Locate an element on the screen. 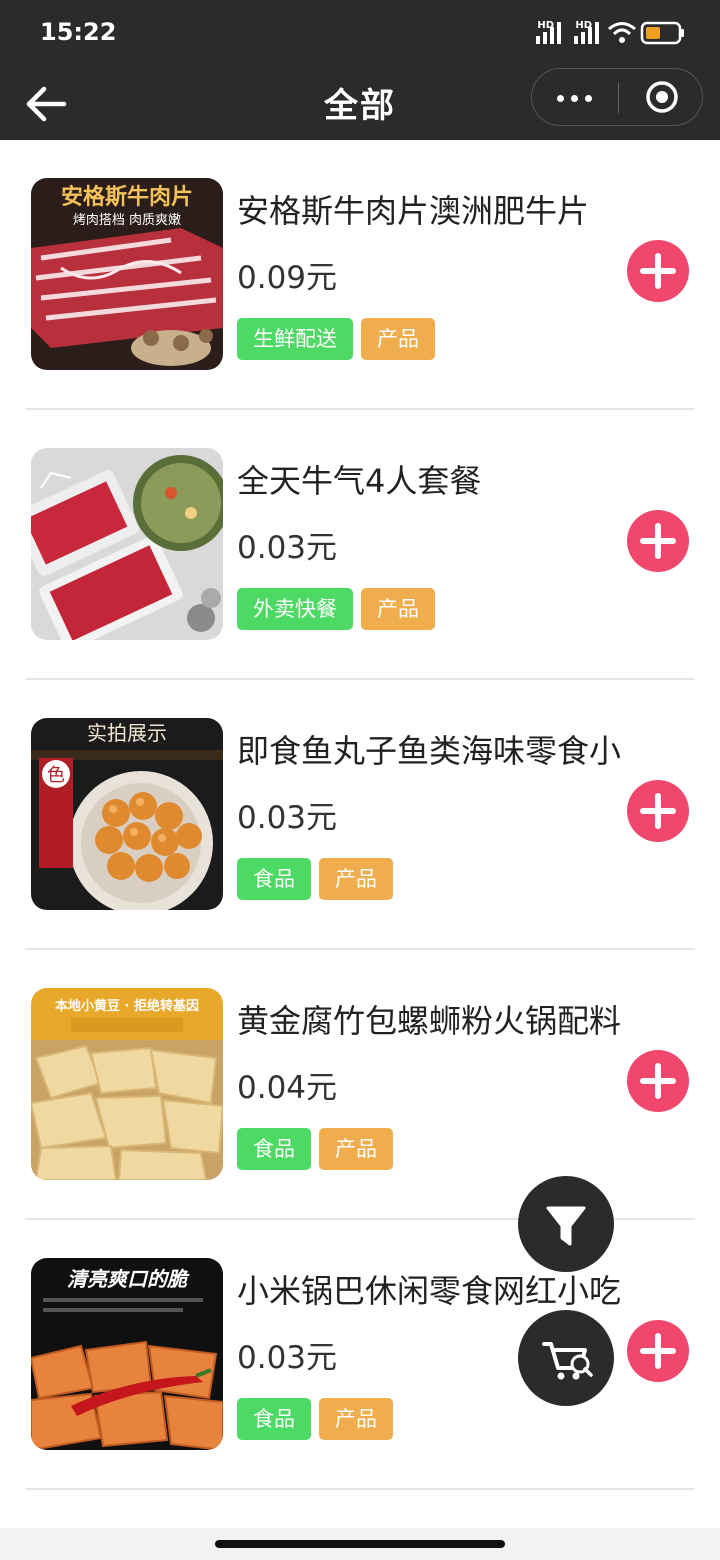 This screenshot has height=1560, width=720. product-name: 安格斯牛肉片澳洲肥牛片 is located at coordinates (442, 209).